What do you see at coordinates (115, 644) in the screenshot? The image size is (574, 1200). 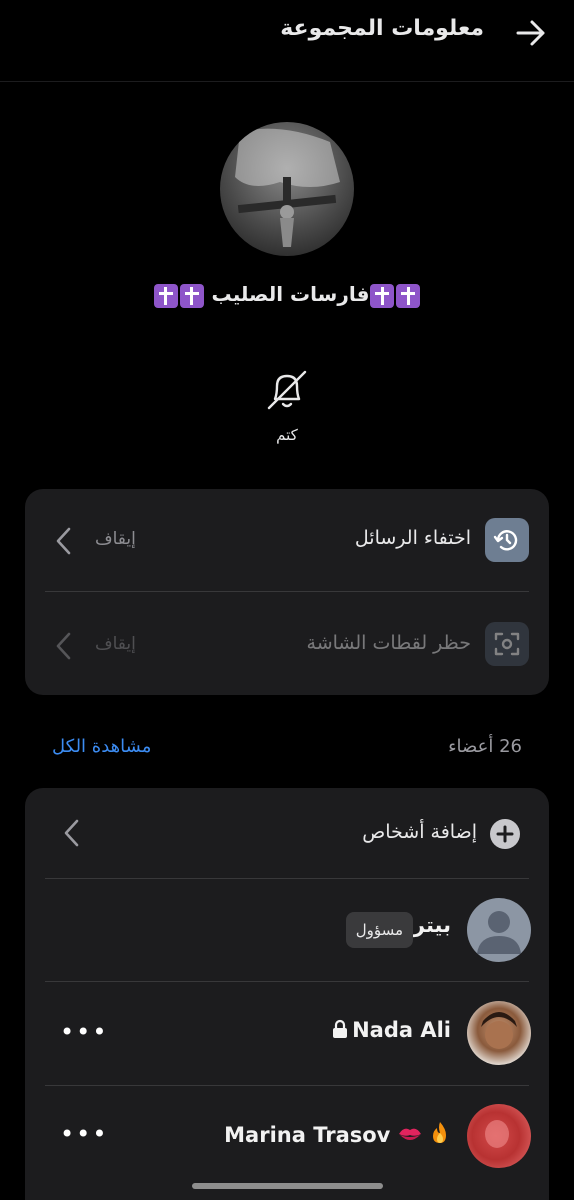 I see `screenshot-block-value: إيقاف` at bounding box center [115, 644].